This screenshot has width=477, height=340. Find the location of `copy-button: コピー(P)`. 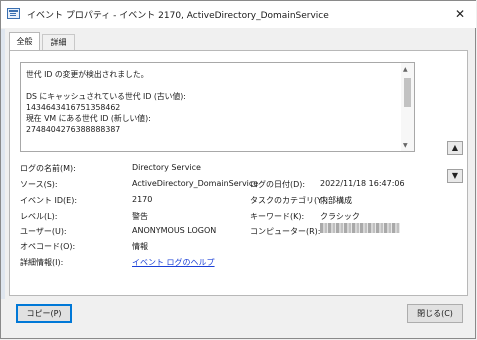

copy-button: コピー(P) is located at coordinates (44, 313).